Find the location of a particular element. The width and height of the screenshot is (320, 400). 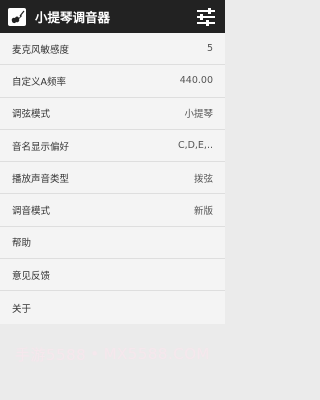

setting-label: 音名显示偏好 is located at coordinates (41, 147).